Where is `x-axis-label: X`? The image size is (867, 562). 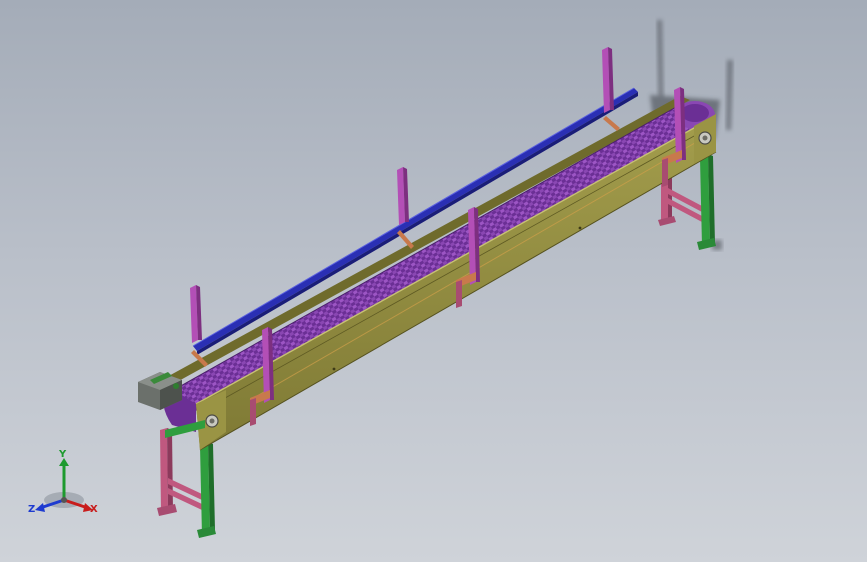 x-axis-label: X is located at coordinates (94, 509).